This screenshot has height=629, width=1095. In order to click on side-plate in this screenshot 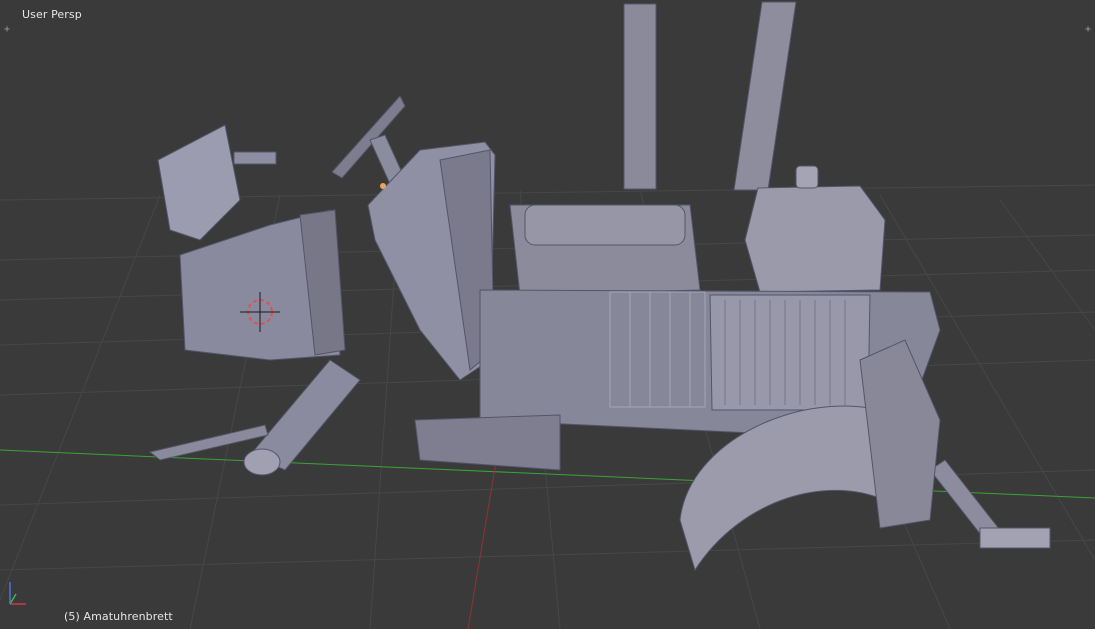, I will do `click(900, 434)`.